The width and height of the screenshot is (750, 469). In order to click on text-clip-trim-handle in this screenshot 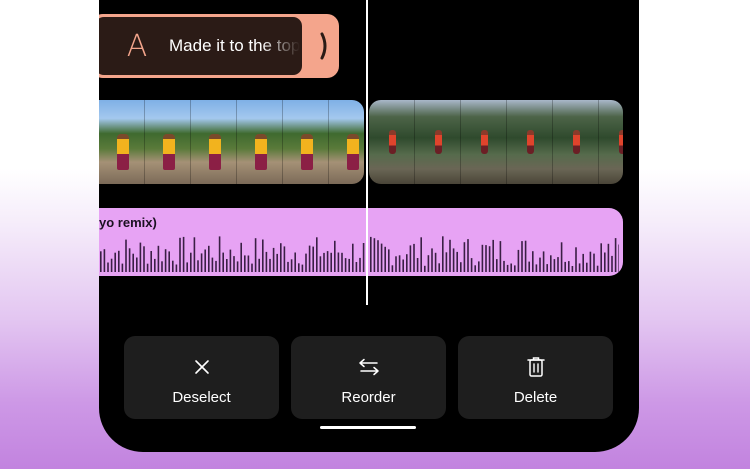, I will do `click(324, 46)`.